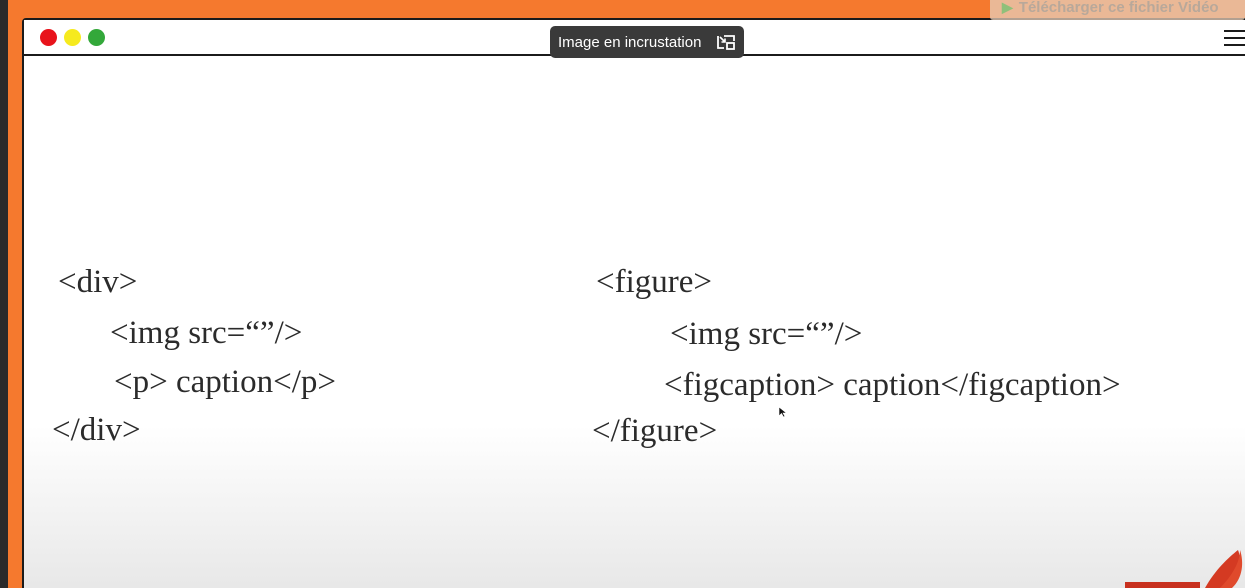 This screenshot has height=588, width=1245. Describe the element at coordinates (630, 42) in the screenshot. I see `pip-tooltip-label: Image en incrustation` at that location.